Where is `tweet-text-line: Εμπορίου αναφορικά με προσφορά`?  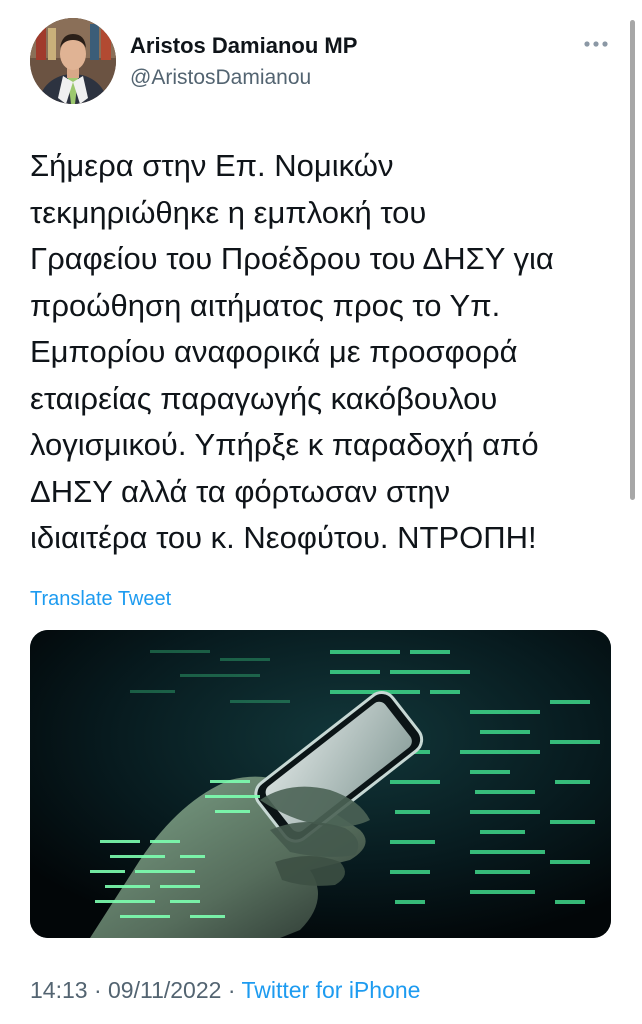 tweet-text-line: Εμπορίου αναφορικά με προσφορά is located at coordinates (274, 351).